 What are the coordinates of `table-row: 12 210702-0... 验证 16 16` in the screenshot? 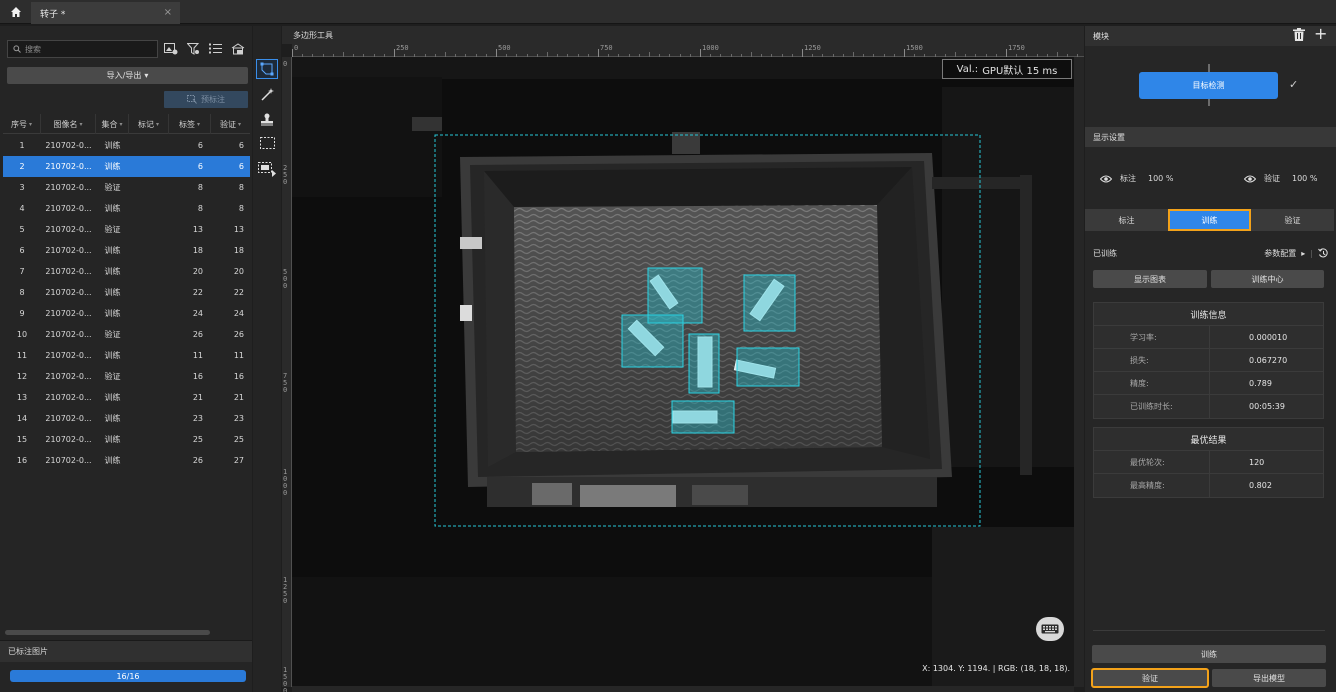 It's located at (126, 376).